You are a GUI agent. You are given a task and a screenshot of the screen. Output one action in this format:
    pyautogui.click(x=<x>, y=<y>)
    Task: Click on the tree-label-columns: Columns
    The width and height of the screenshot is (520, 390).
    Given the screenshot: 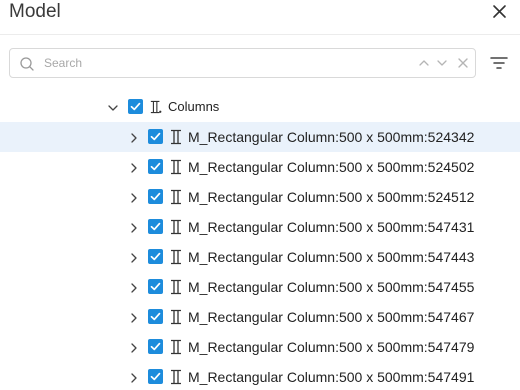 What is the action you would take?
    pyautogui.click(x=194, y=106)
    